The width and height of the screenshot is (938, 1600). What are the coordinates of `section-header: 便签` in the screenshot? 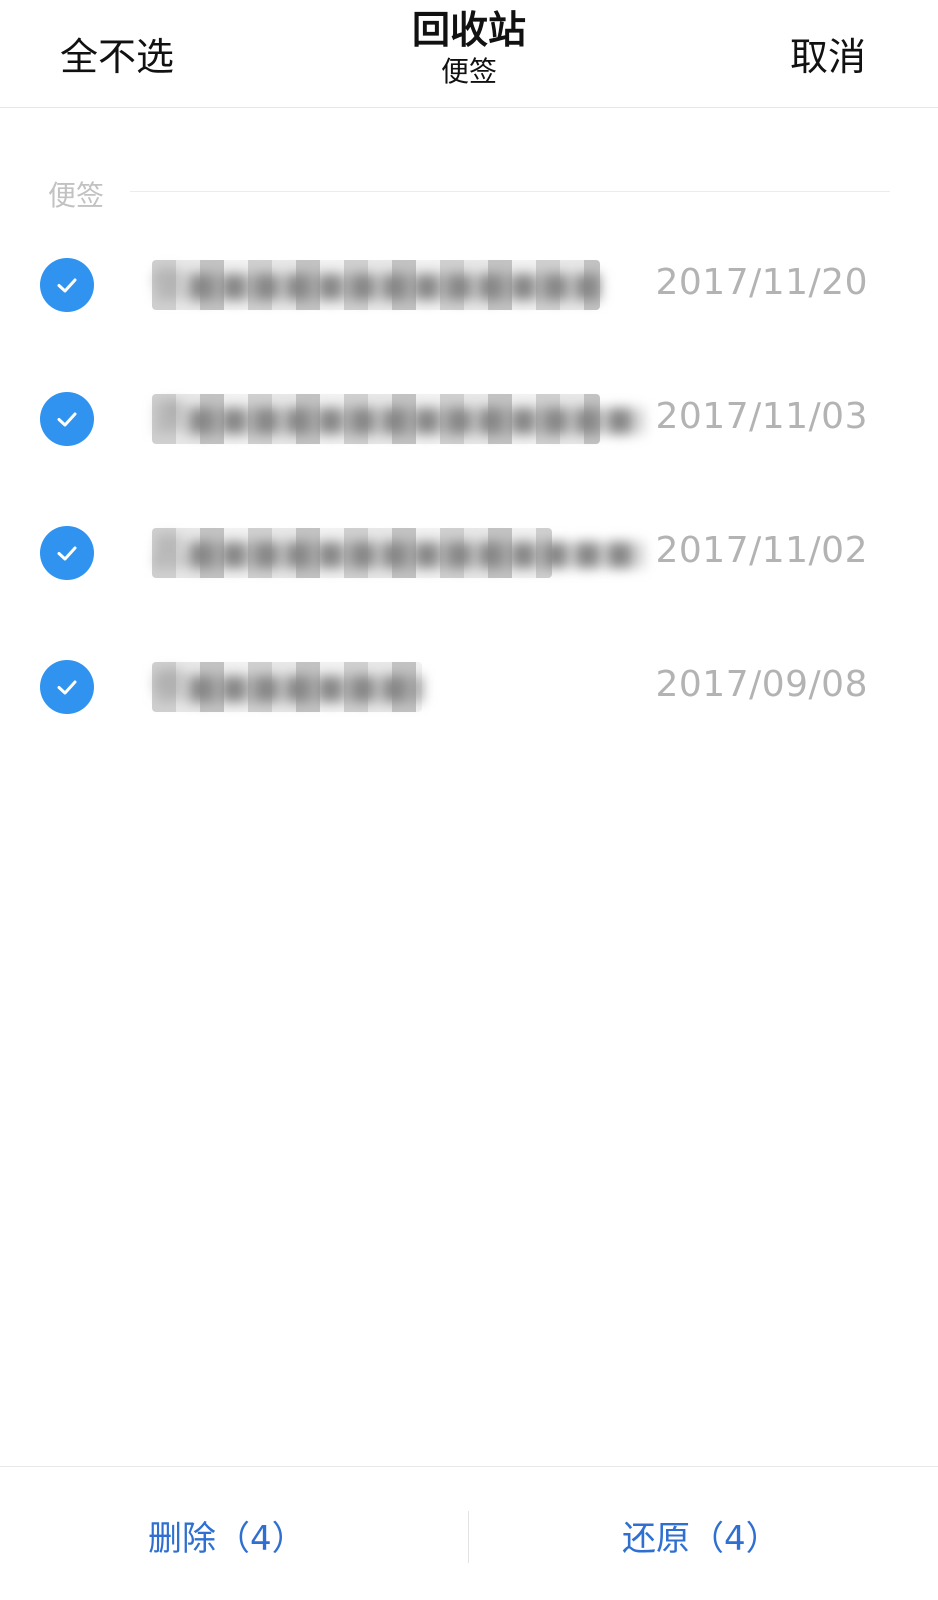 It's located at (469, 194).